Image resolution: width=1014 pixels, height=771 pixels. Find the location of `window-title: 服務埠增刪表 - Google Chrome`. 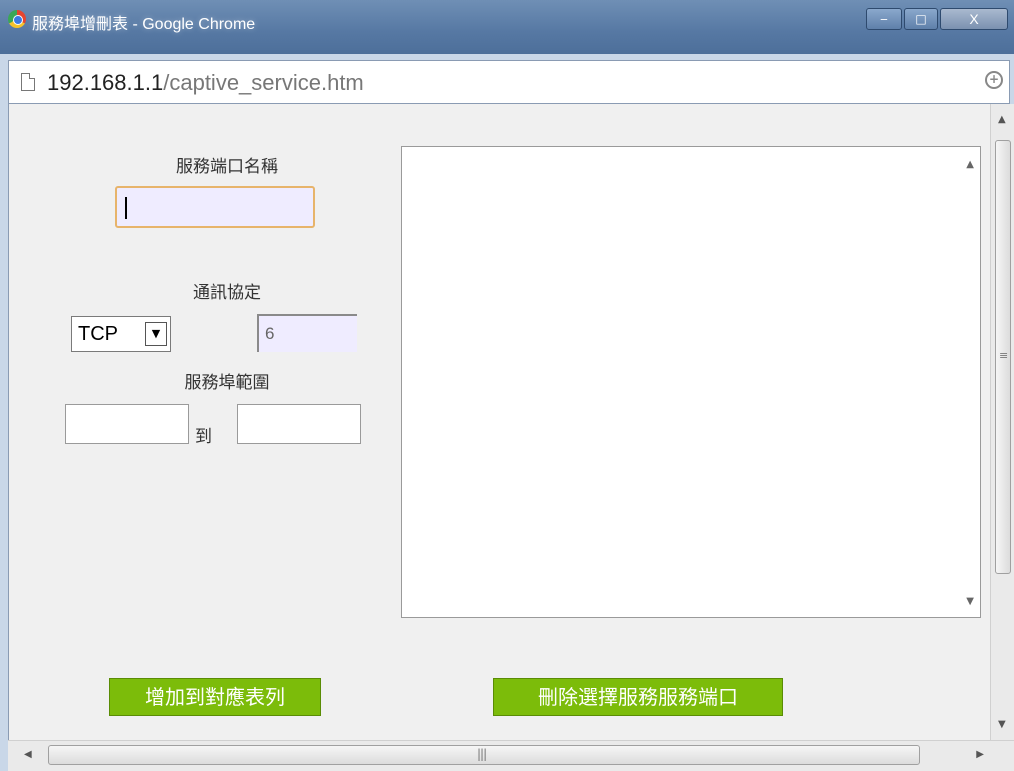

window-title: 服務埠增刪表 - Google Chrome is located at coordinates (144, 24).